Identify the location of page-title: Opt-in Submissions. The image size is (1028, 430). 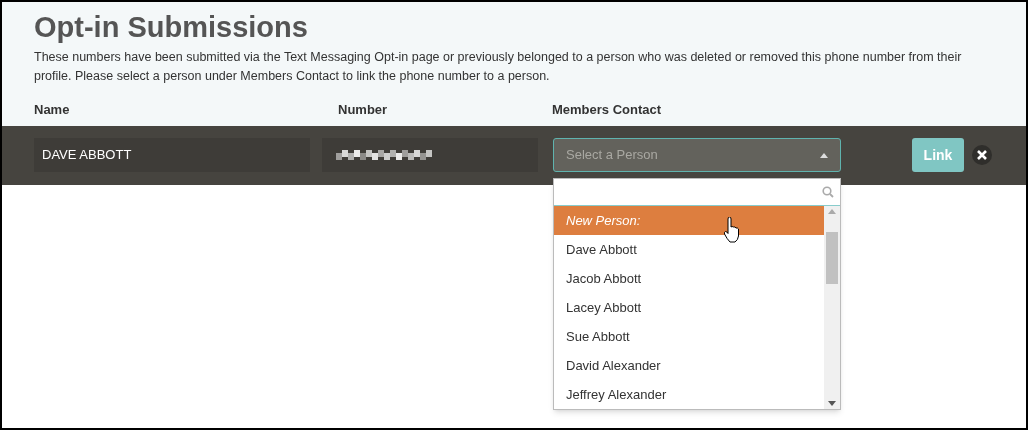
(171, 27).